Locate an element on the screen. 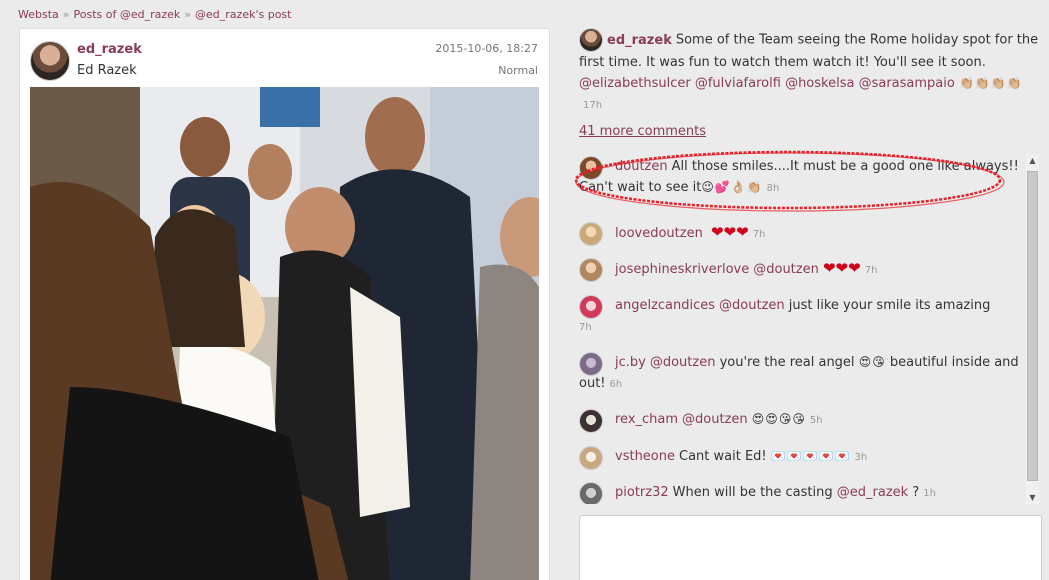 The image size is (1049, 580). comment-input is located at coordinates (810, 547).